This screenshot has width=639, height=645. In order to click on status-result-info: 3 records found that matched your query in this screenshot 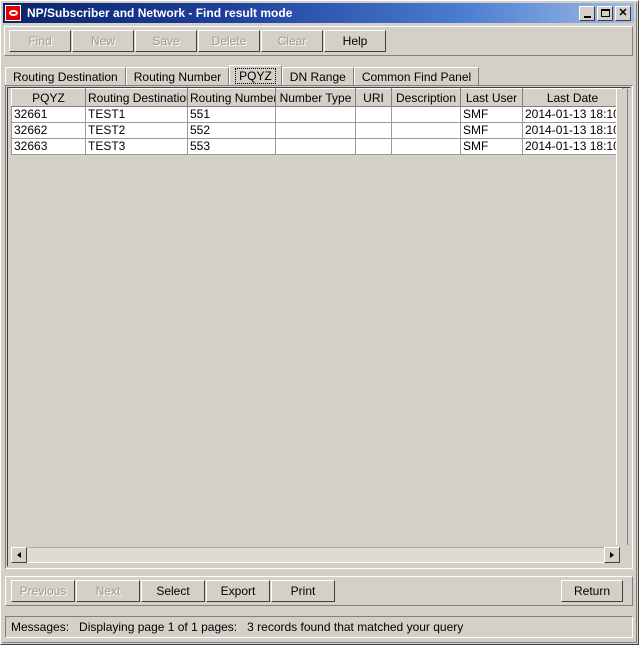, I will do `click(355, 627)`.